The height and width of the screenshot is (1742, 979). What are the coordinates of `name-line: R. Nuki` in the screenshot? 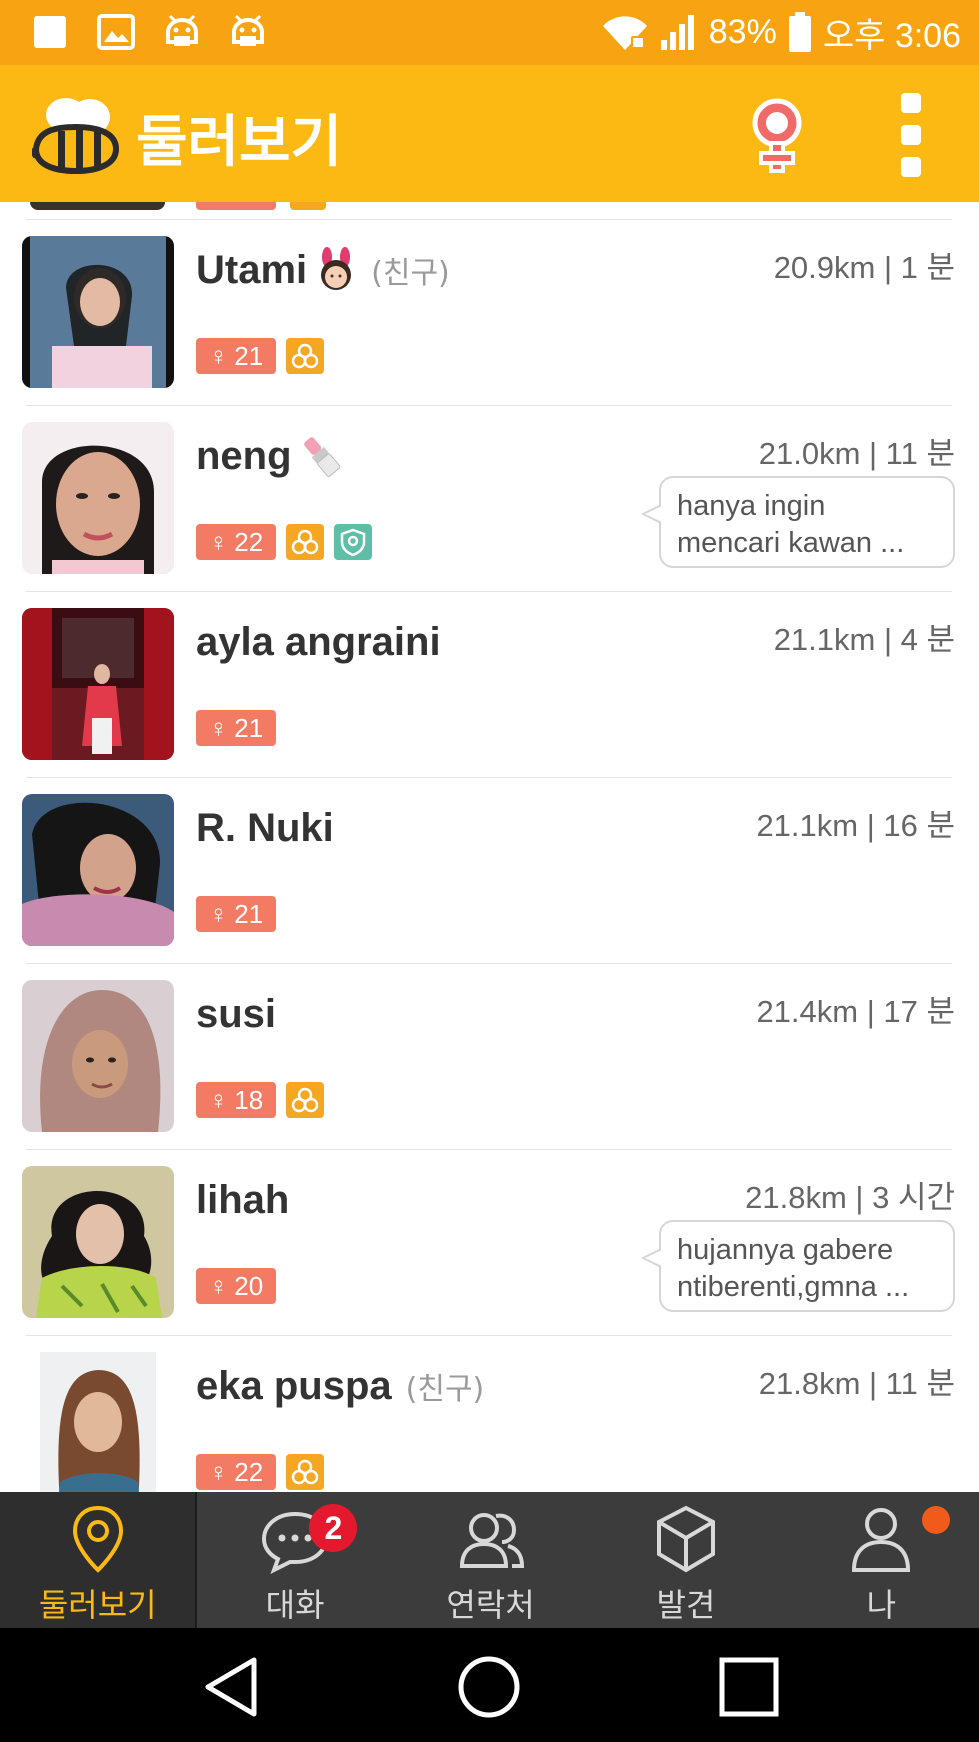 It's located at (265, 828).